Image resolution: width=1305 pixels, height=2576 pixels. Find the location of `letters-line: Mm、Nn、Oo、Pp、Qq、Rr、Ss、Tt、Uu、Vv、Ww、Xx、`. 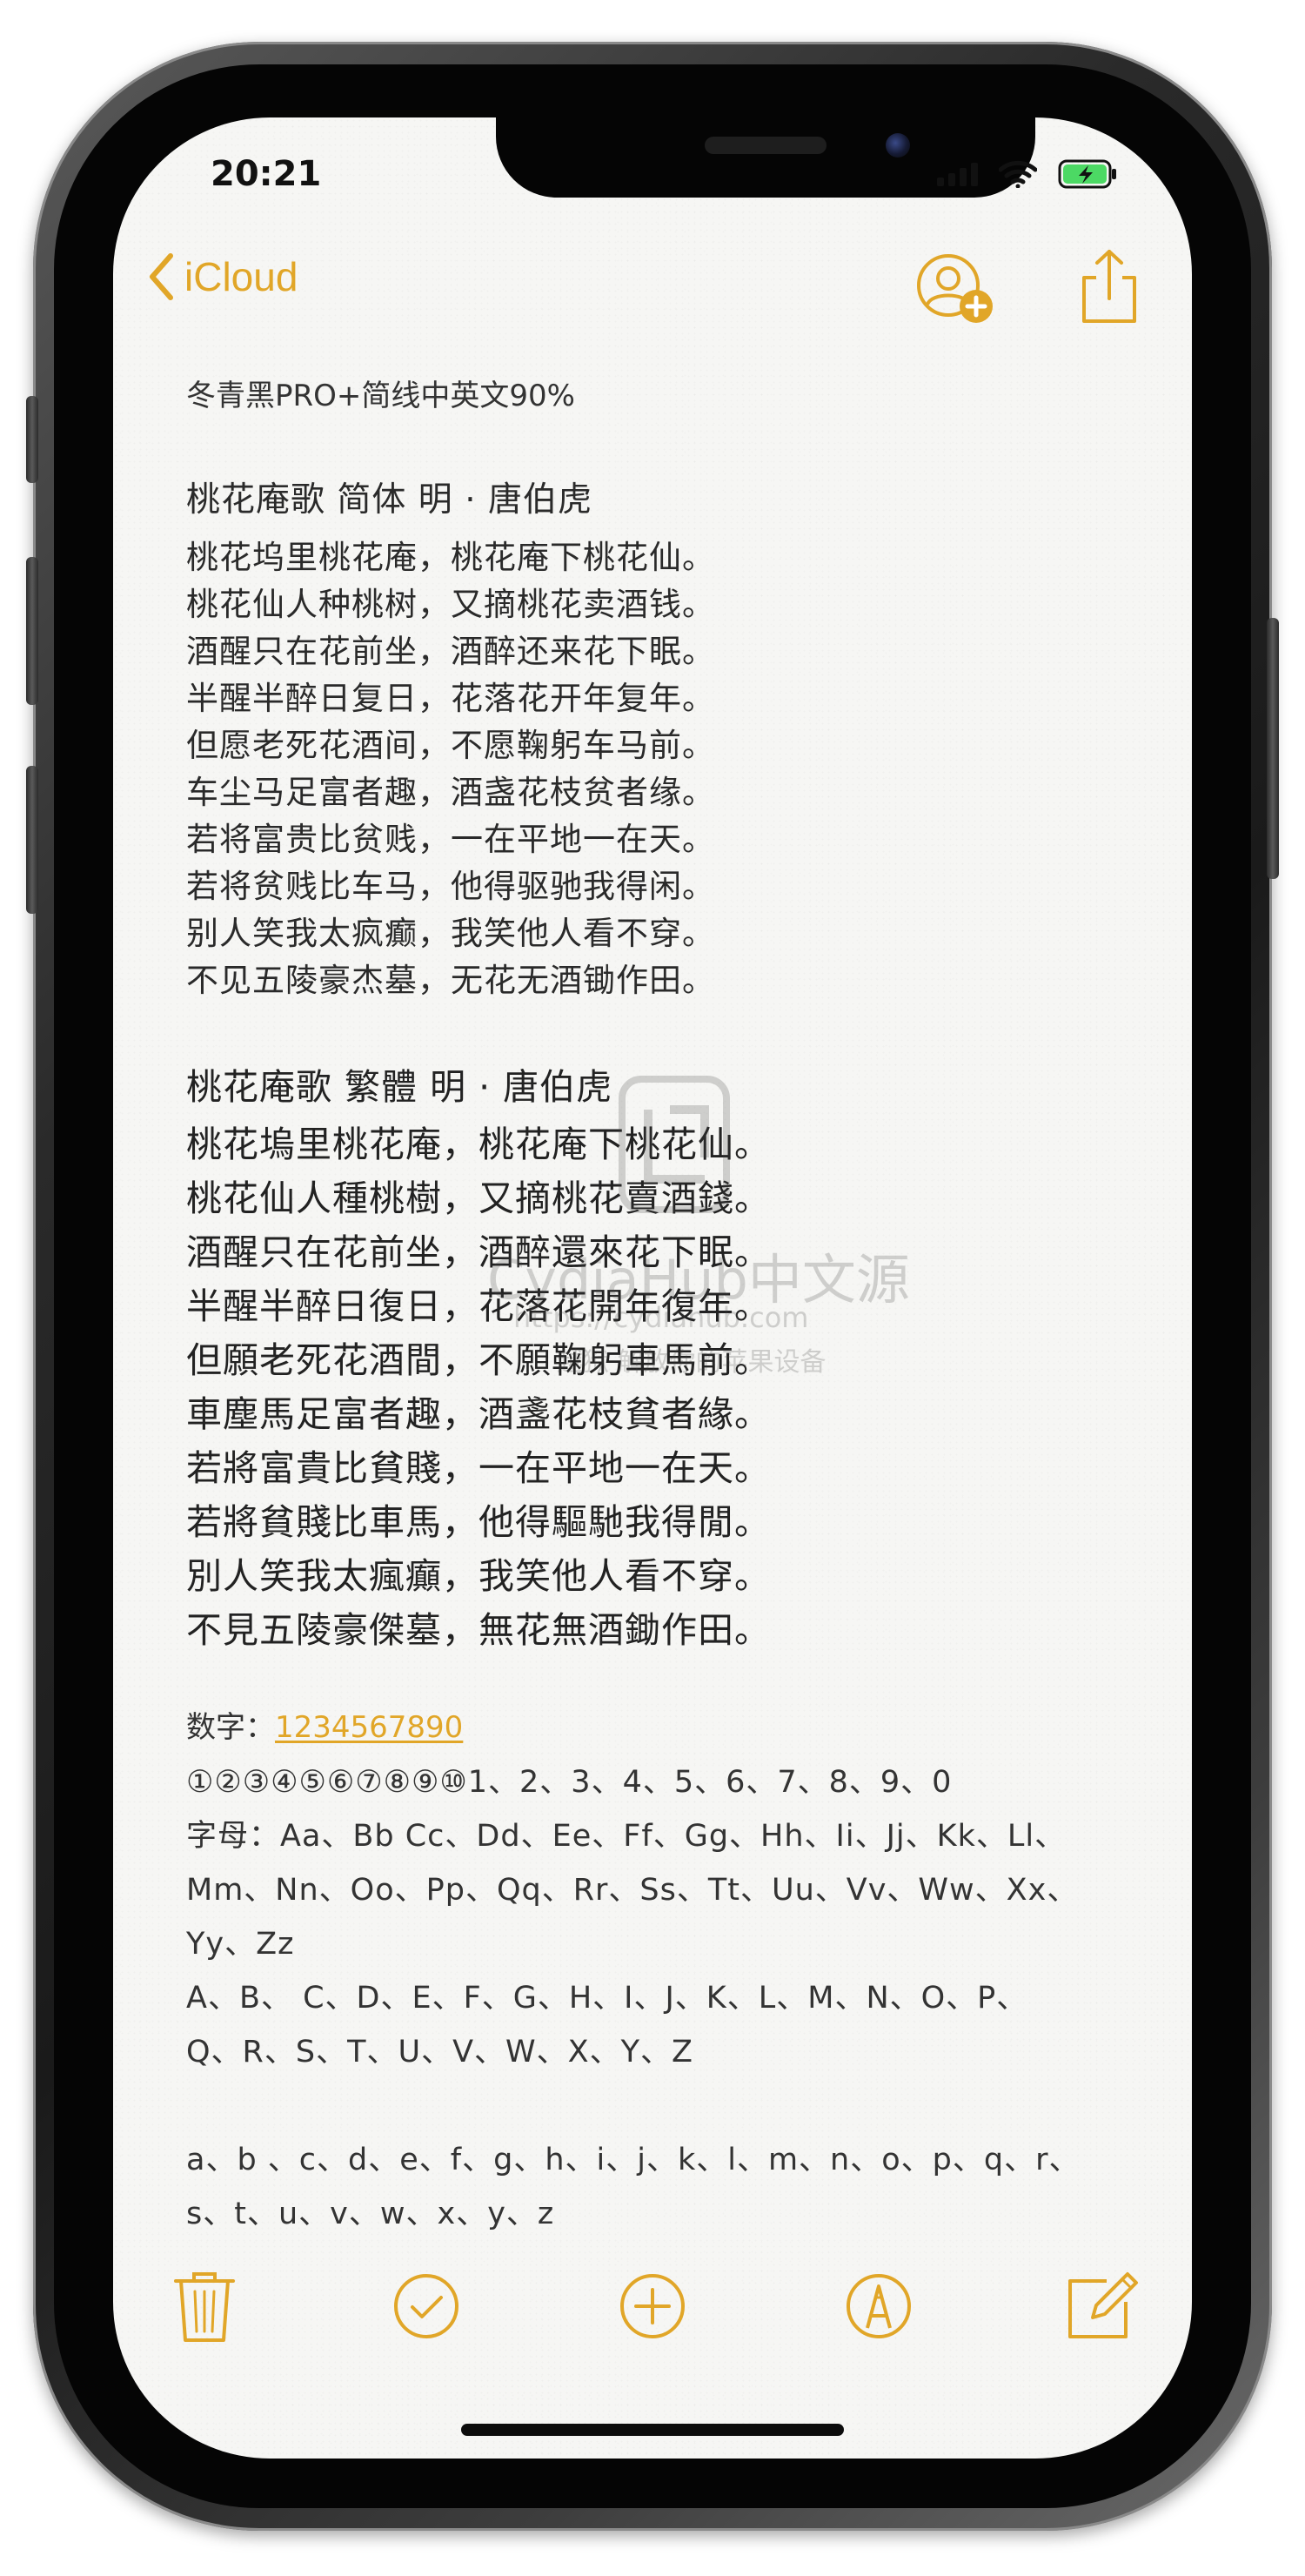

letters-line: Mm、Nn、Oo、Pp、Qq、Rr、Ss、Tt、Uu、Vv、Ww、Xx、 is located at coordinates (632, 1891).